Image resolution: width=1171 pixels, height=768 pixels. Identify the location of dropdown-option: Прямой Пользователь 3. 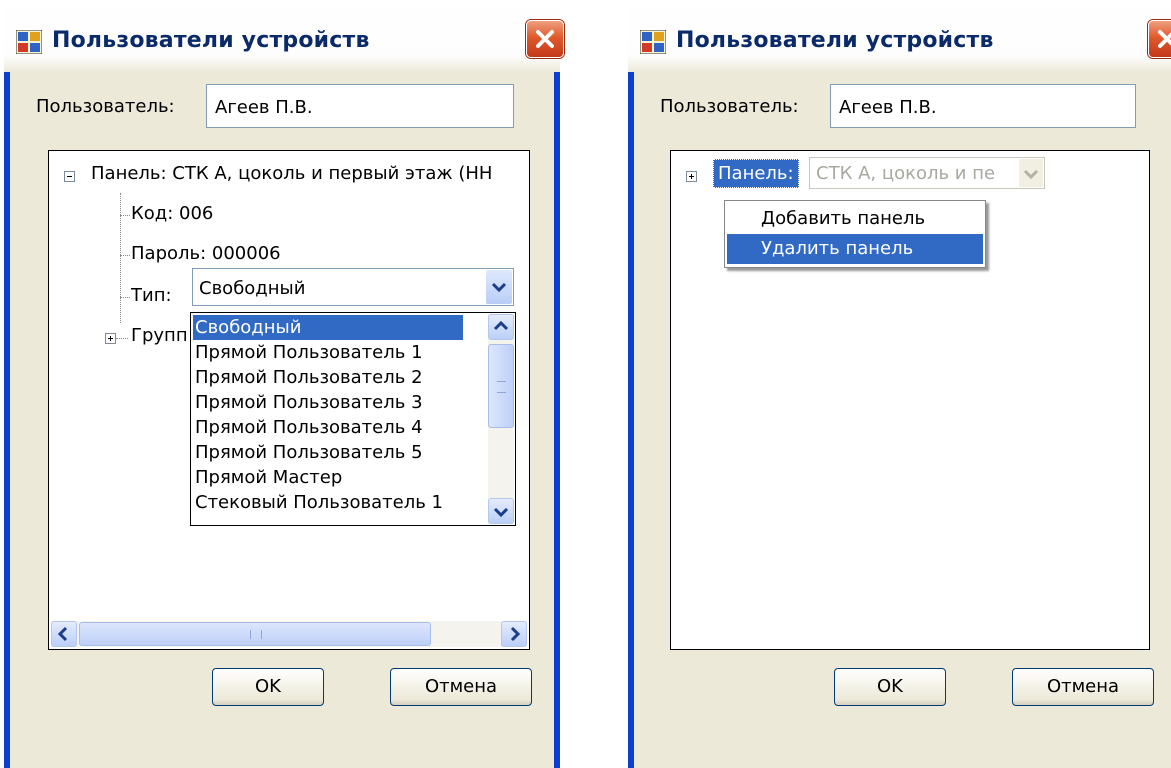
(309, 402).